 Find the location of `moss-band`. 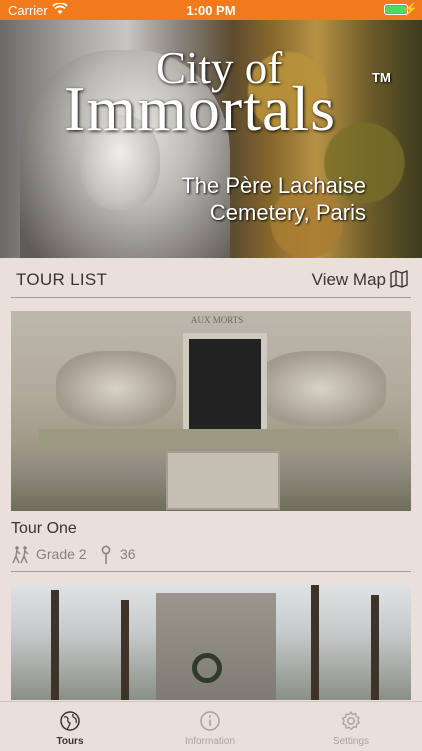

moss-band is located at coordinates (219, 438).